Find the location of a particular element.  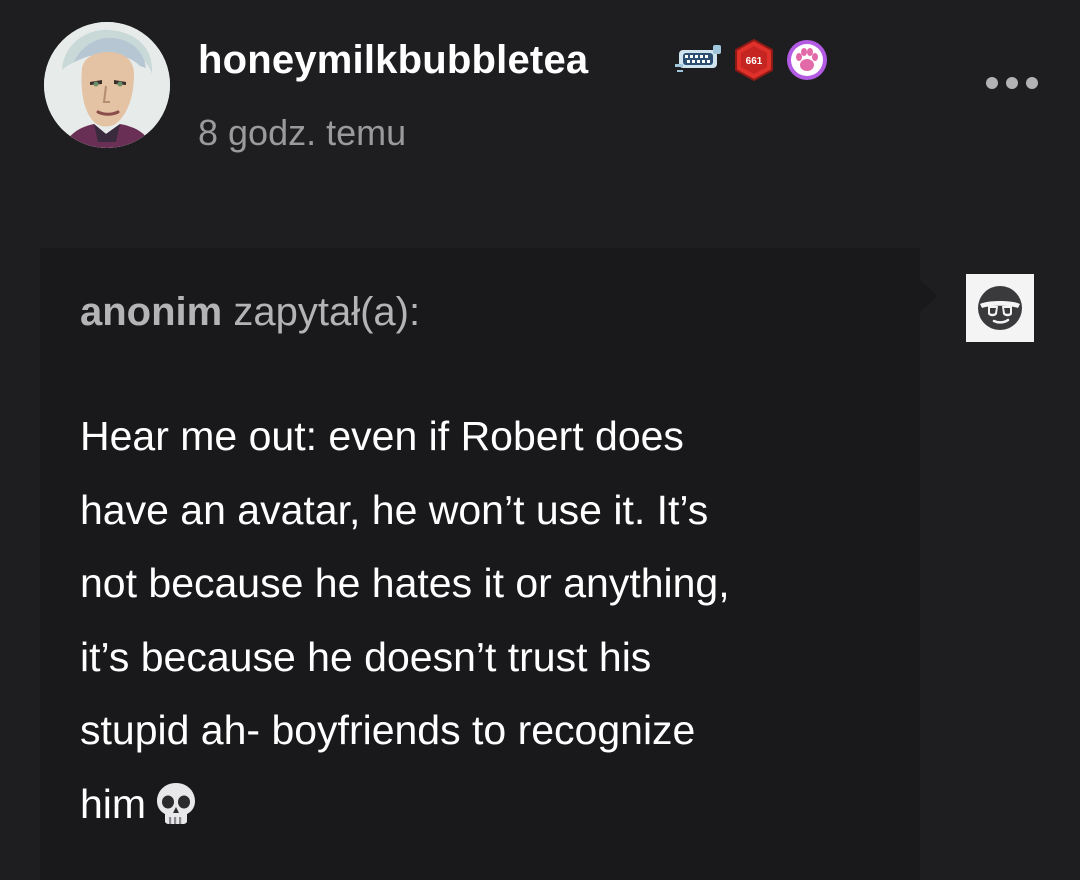

question-last-line: him is located at coordinates (490, 809).